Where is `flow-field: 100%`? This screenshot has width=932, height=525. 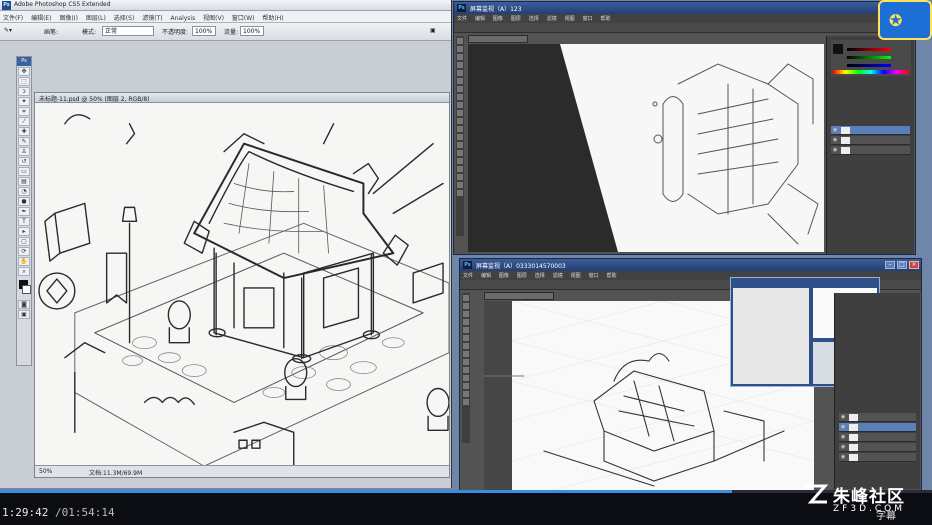 flow-field: 100% is located at coordinates (252, 31).